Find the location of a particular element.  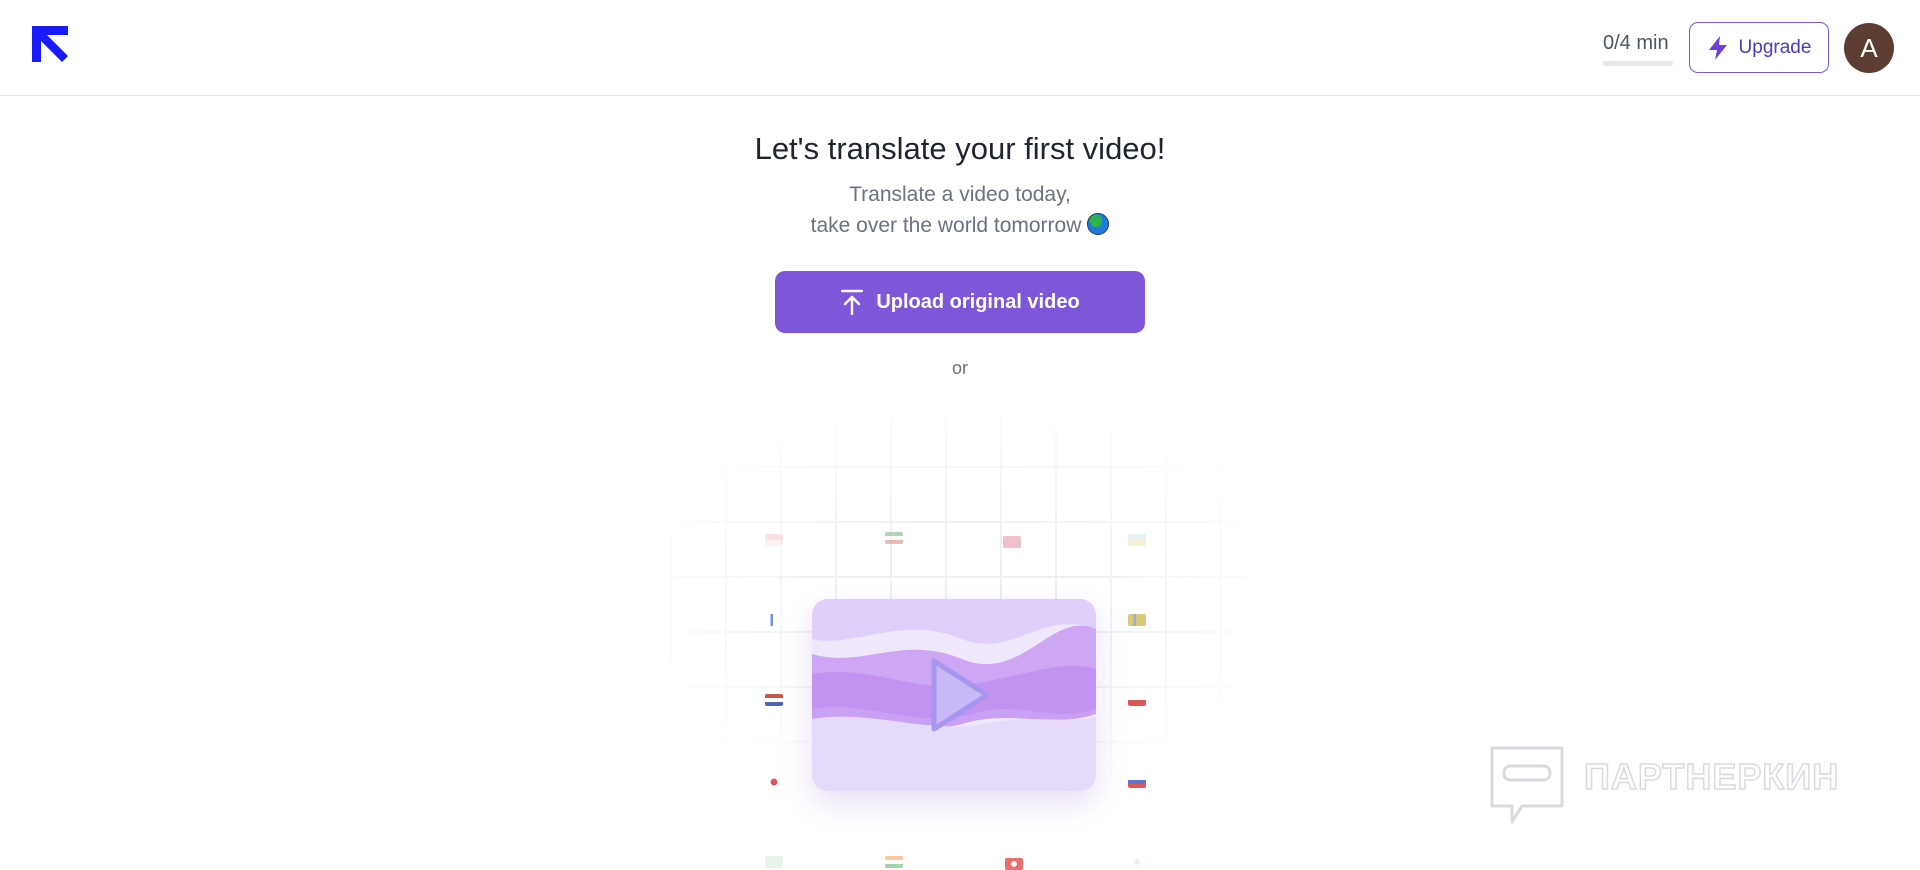

subtitle-line-2-wrapper: take over the world tomorrow is located at coordinates (960, 225).